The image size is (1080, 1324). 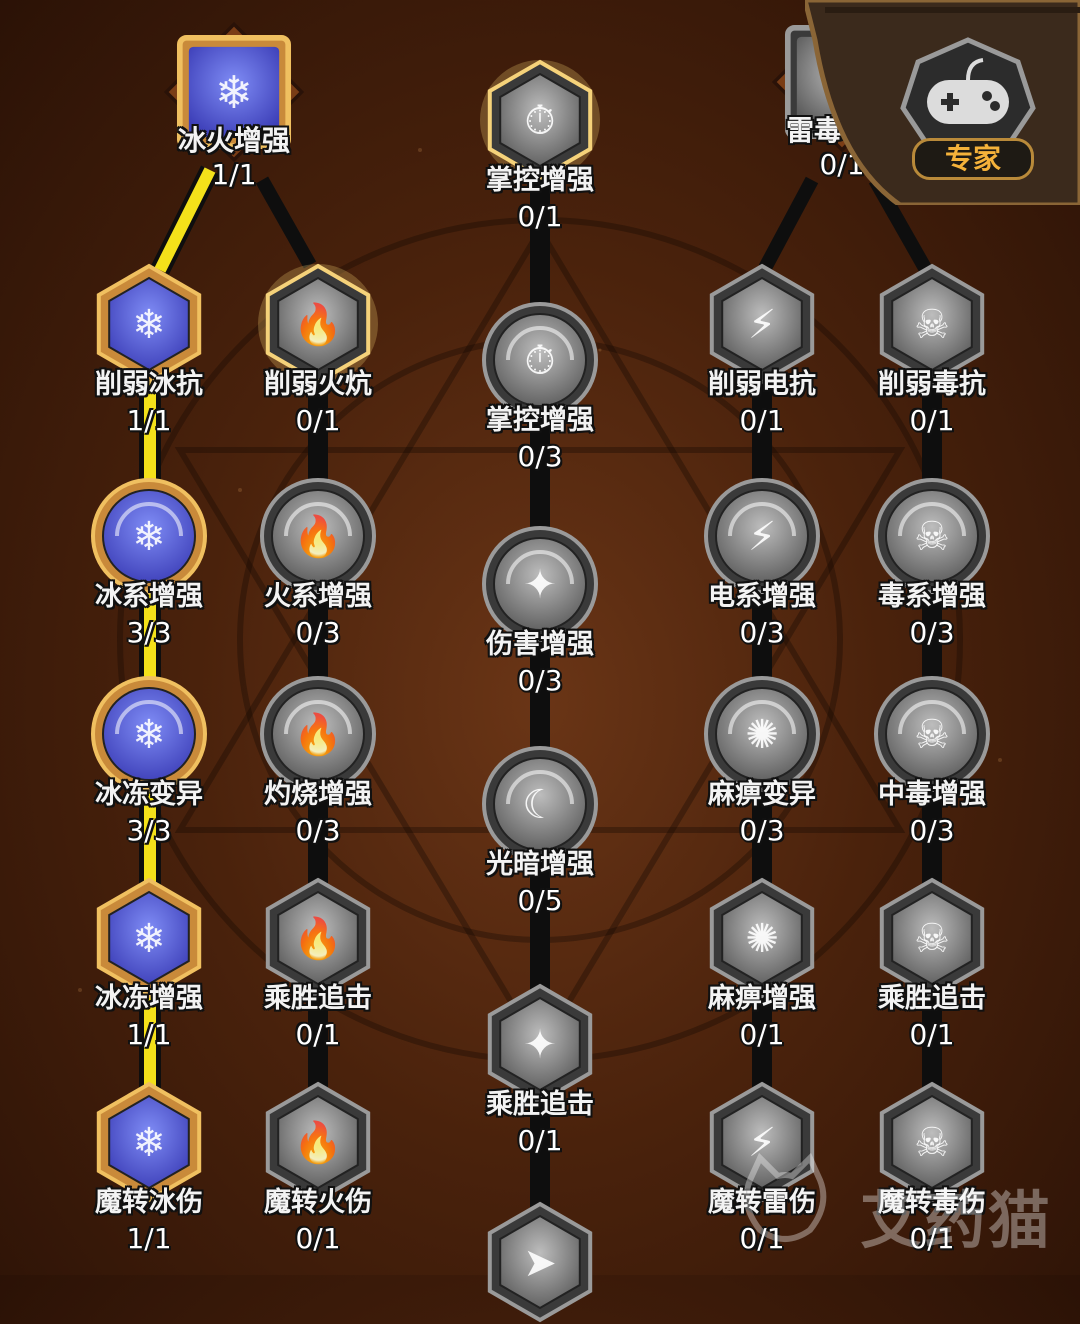 I want to click on skill-label: 冰系增强, so click(x=149, y=596).